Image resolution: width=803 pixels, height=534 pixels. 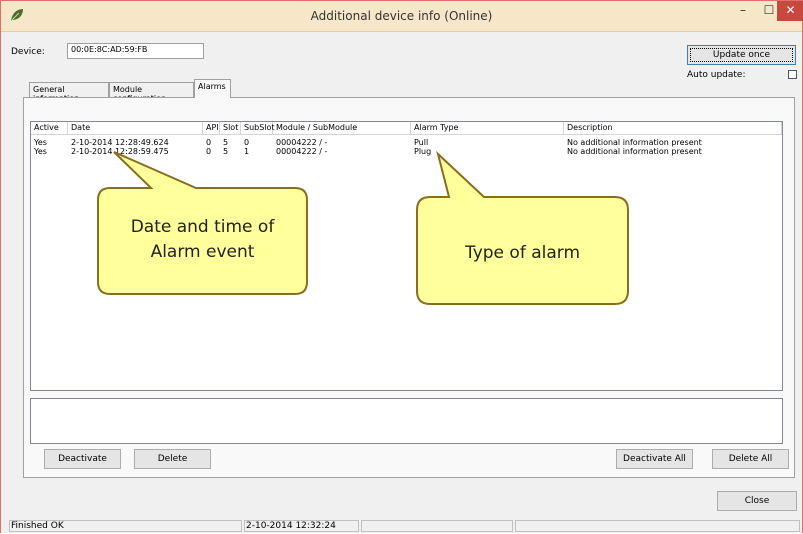 What do you see at coordinates (522, 253) in the screenshot?
I see `callout-type-text: Type of alarm` at bounding box center [522, 253].